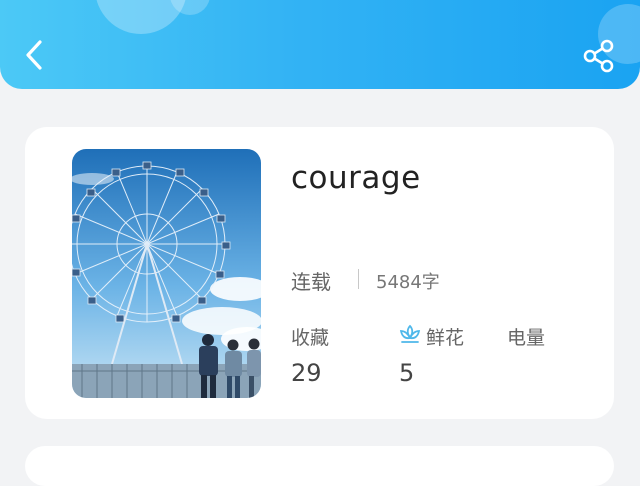 The height and width of the screenshot is (486, 640). Describe the element at coordinates (408, 282) in the screenshot. I see `word-count: 5484字` at that location.